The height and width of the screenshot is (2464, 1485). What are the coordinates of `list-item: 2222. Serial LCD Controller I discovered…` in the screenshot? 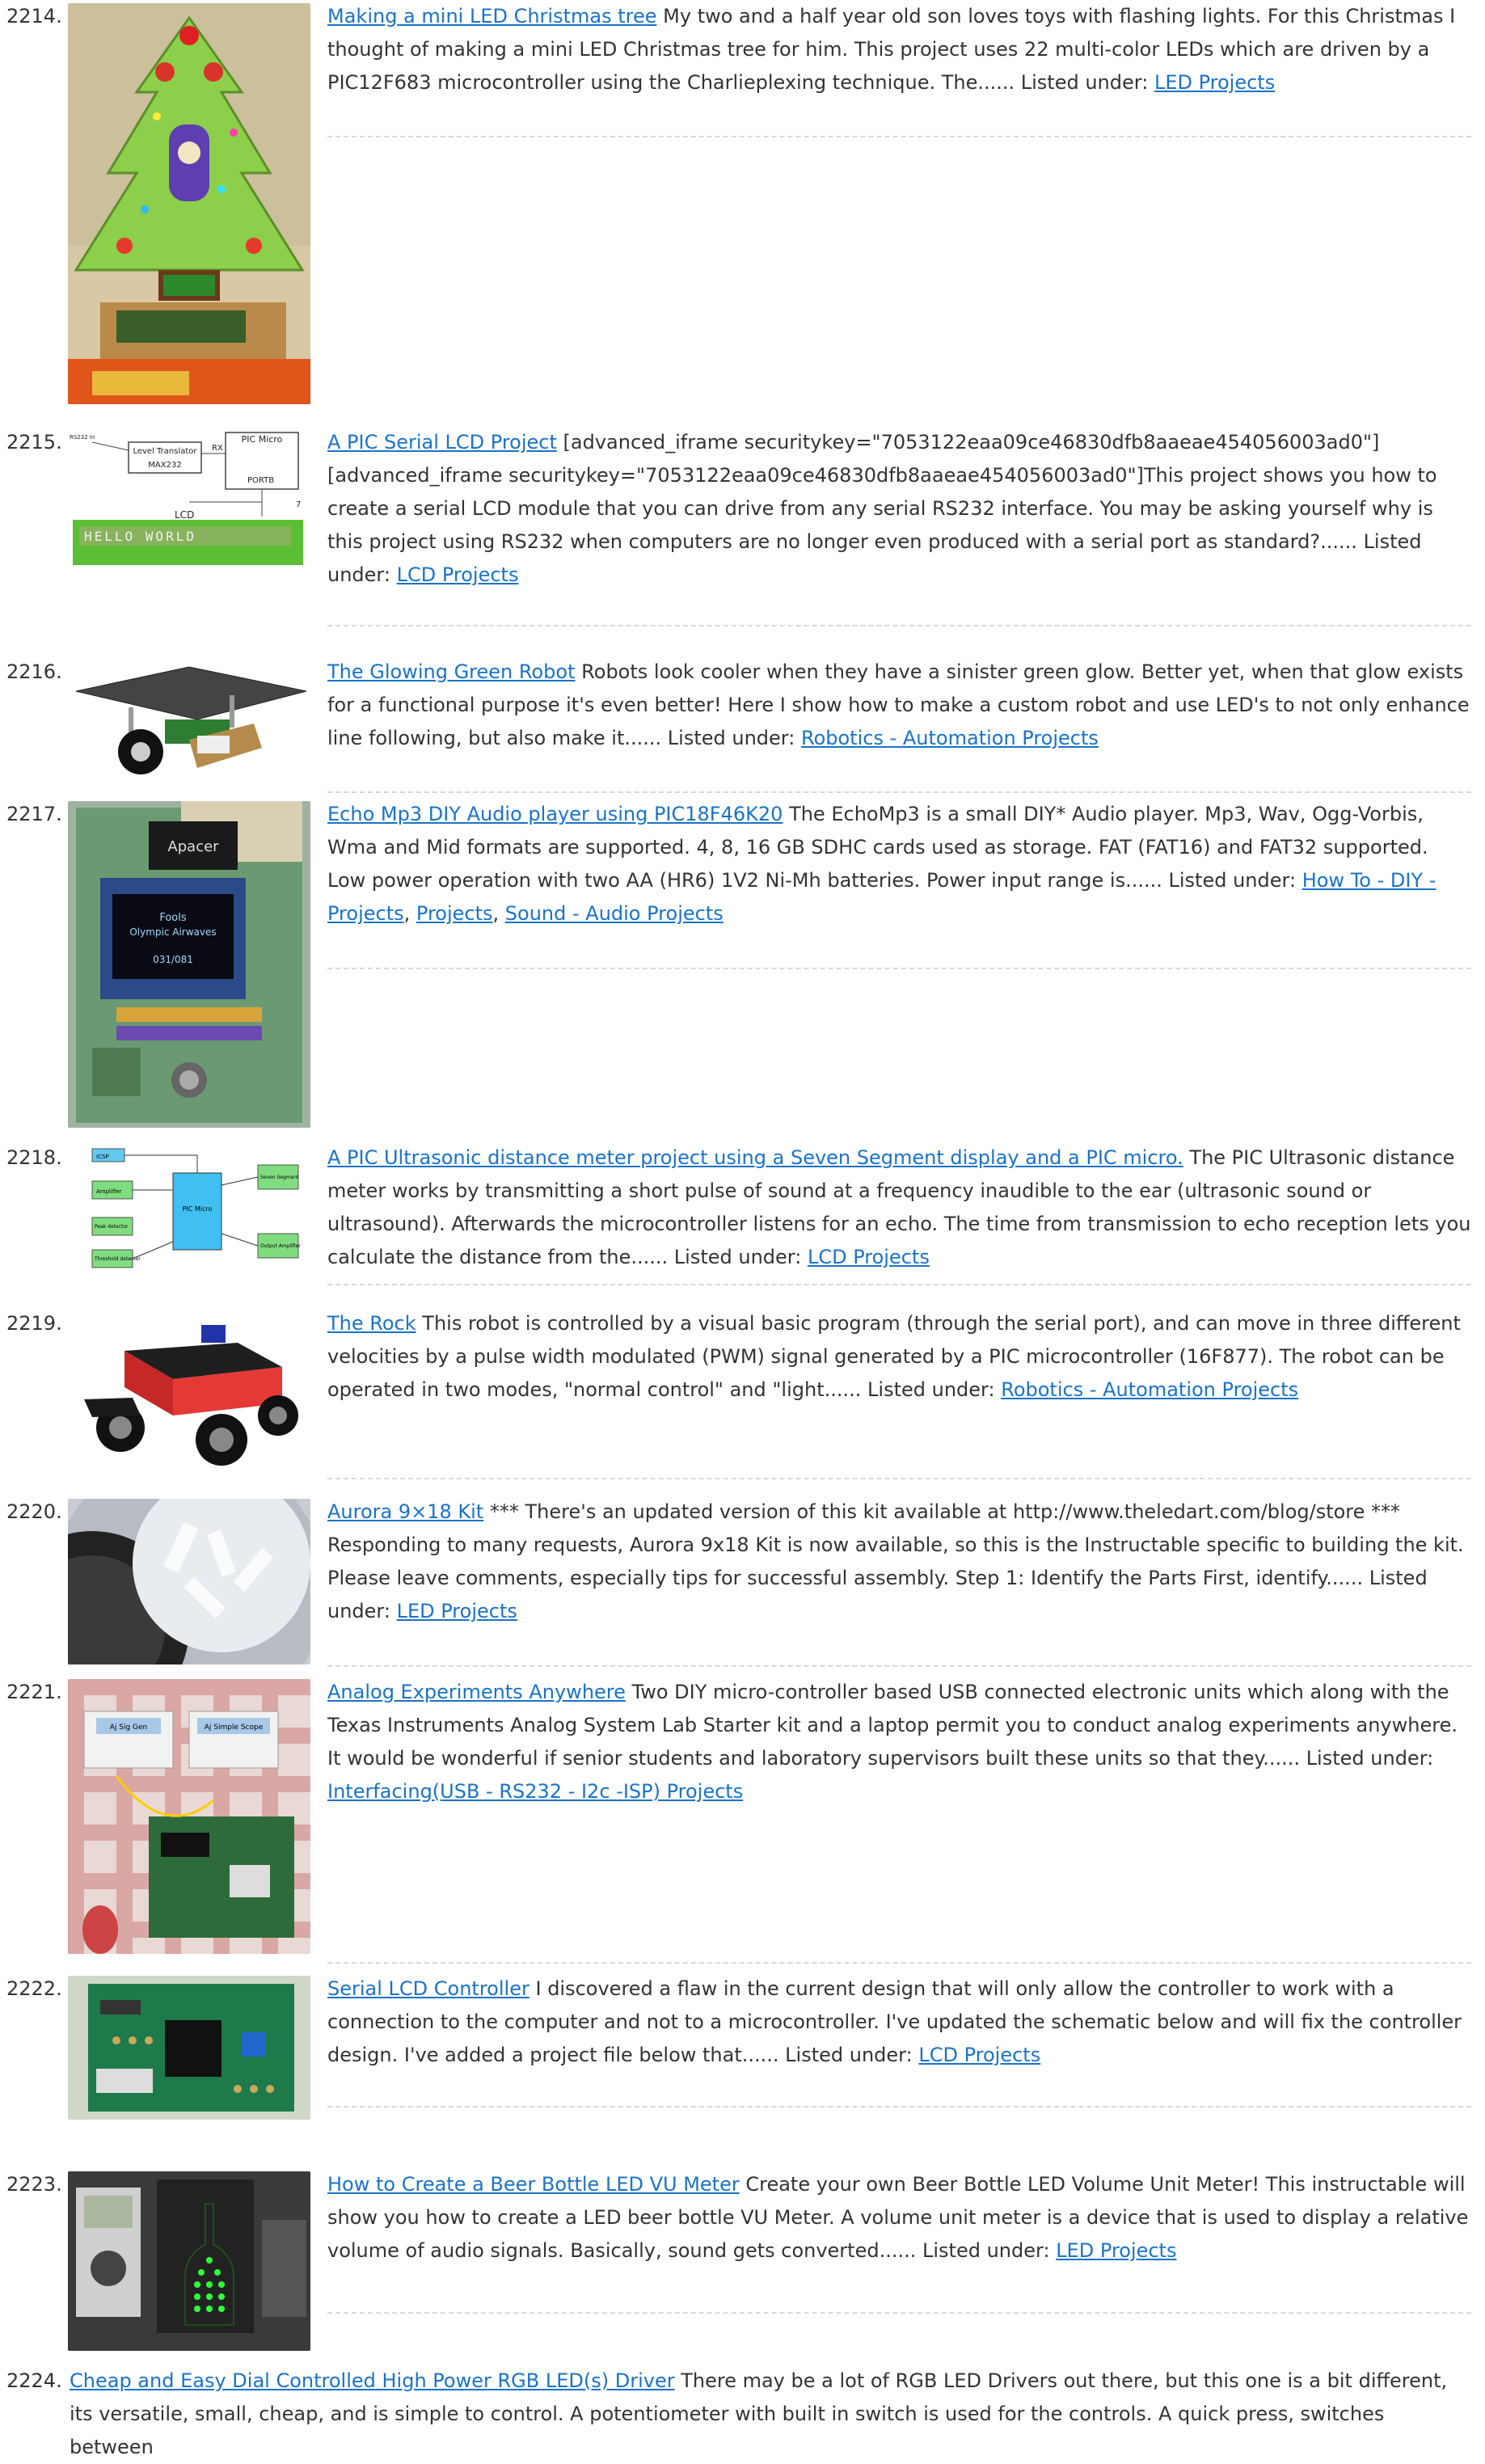 It's located at (742, 2049).